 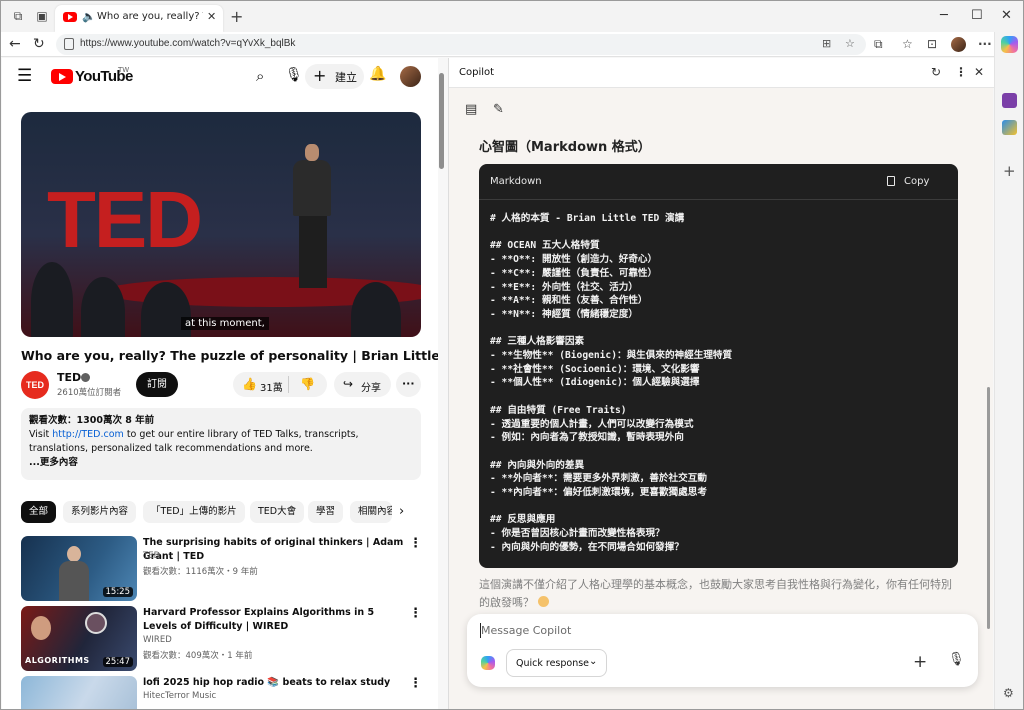 I want to click on scrollbar-thumb, so click(x=441, y=121).